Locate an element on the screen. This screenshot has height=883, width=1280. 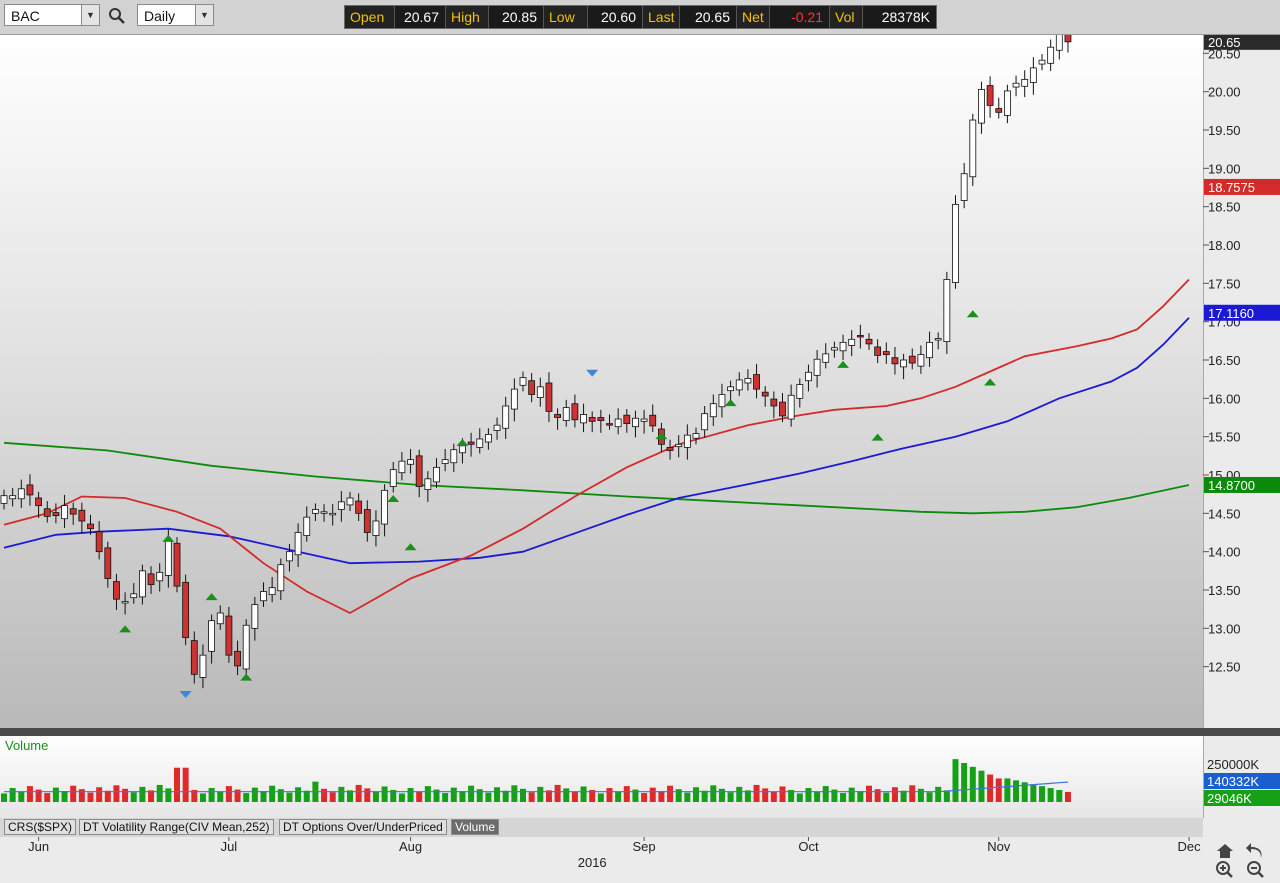
zoom-out-glyph is located at coordinates (1255, 869).